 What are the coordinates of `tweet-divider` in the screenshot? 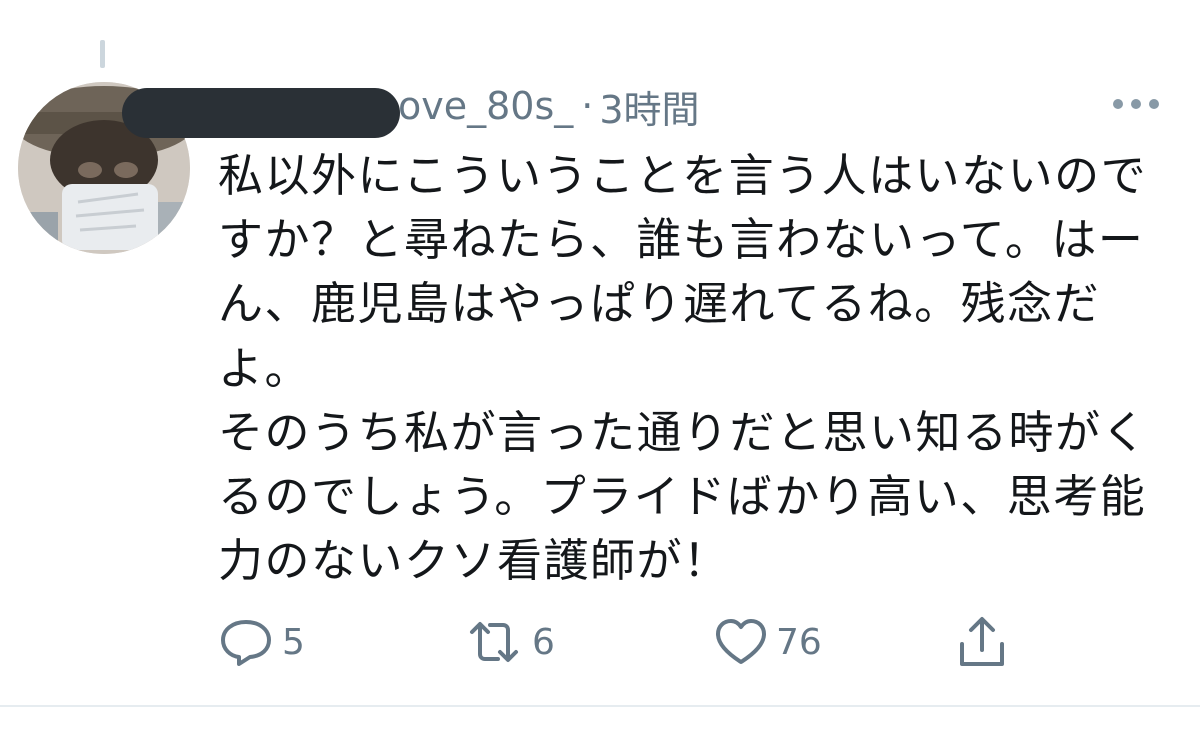 It's located at (600, 706).